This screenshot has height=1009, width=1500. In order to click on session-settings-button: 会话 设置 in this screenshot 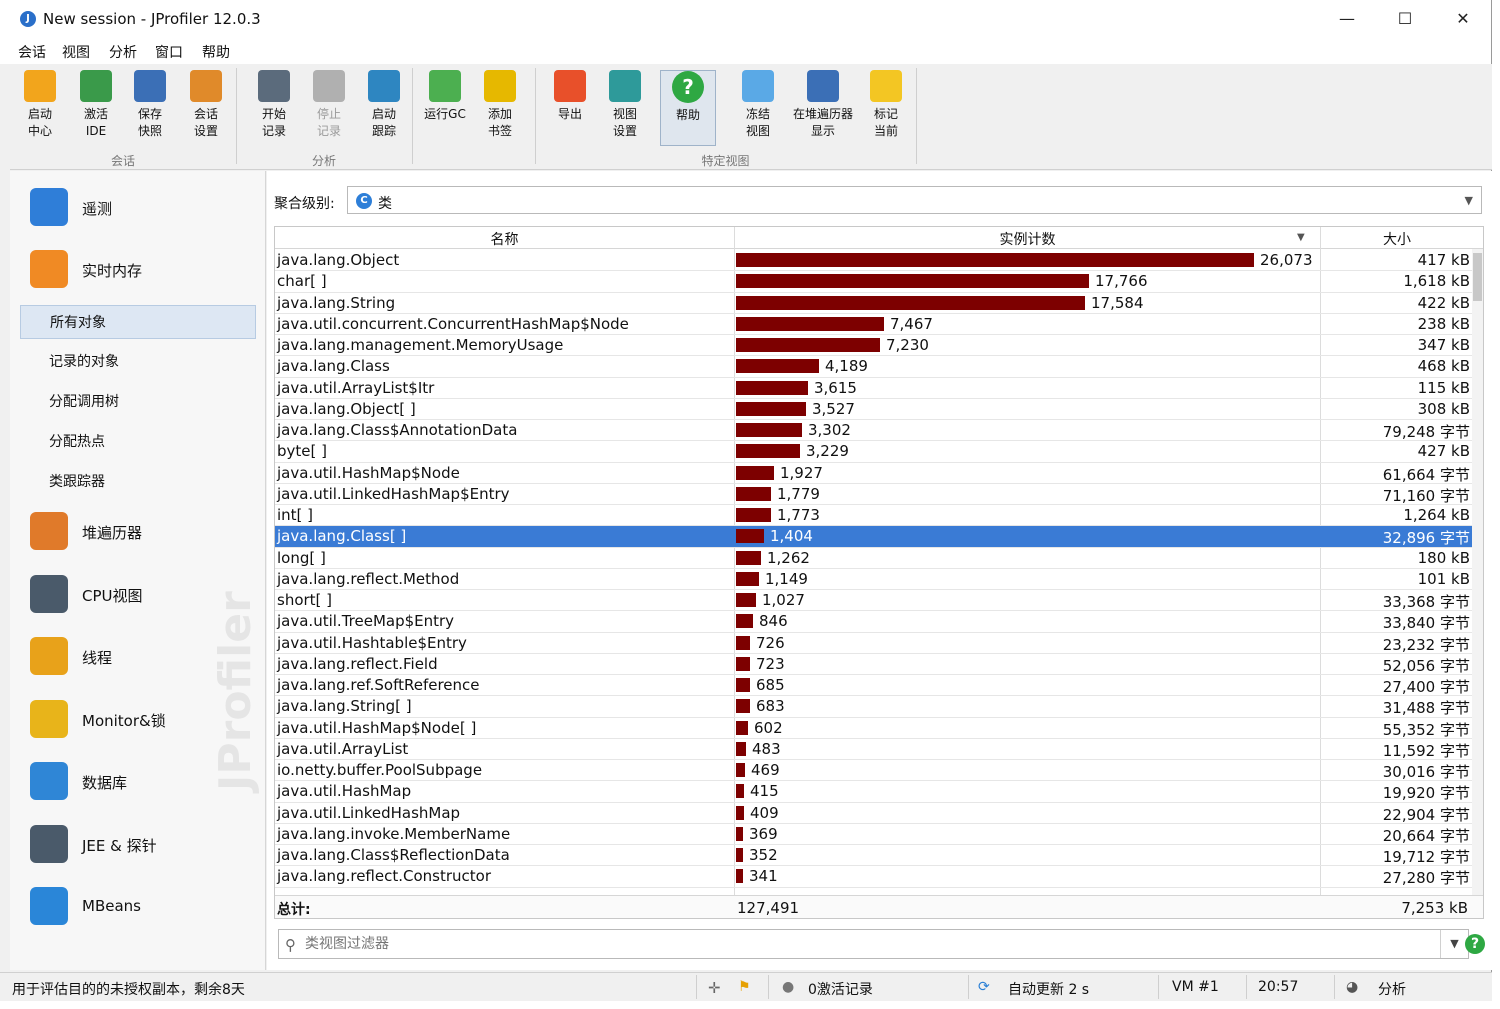, I will do `click(206, 108)`.